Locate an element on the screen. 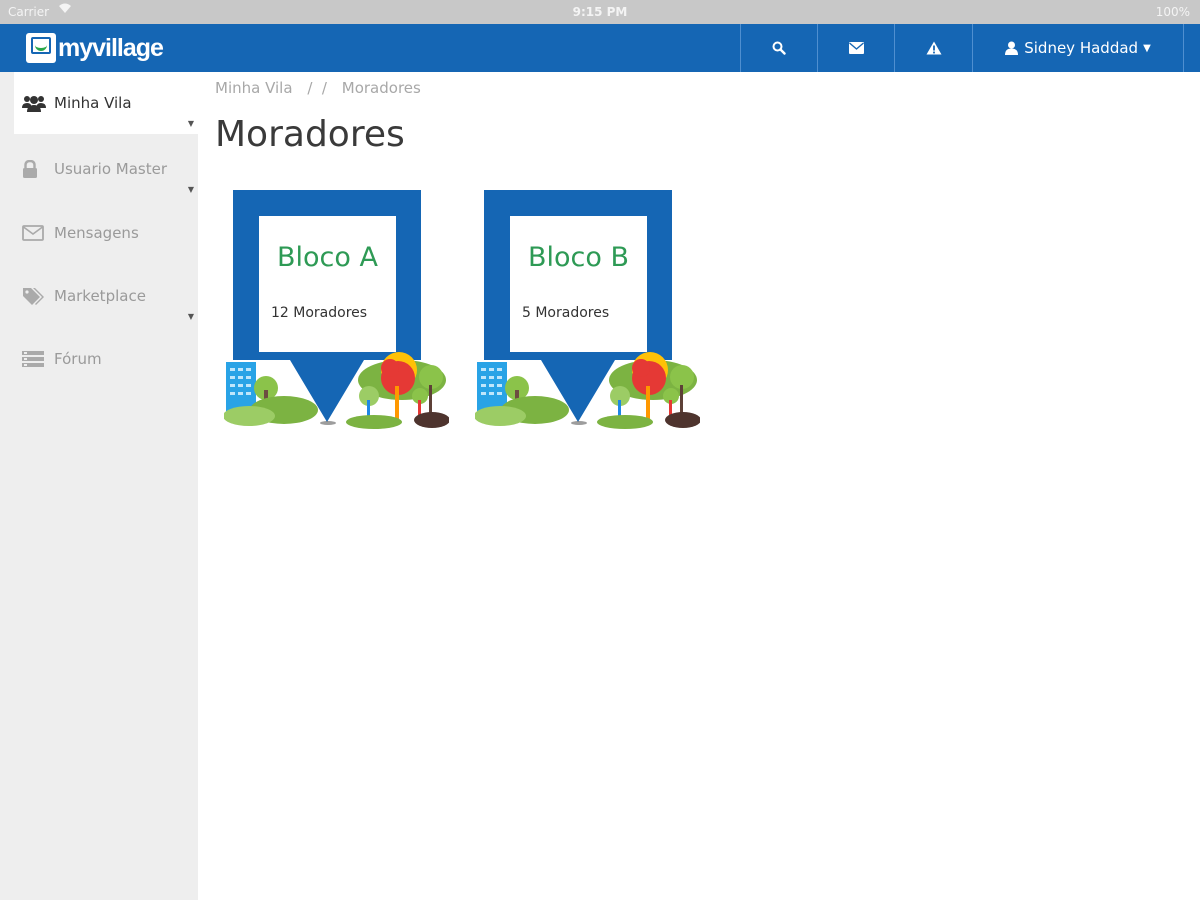 The image size is (1200, 900). sidebar-item-label: Minha Vila is located at coordinates (93, 103).